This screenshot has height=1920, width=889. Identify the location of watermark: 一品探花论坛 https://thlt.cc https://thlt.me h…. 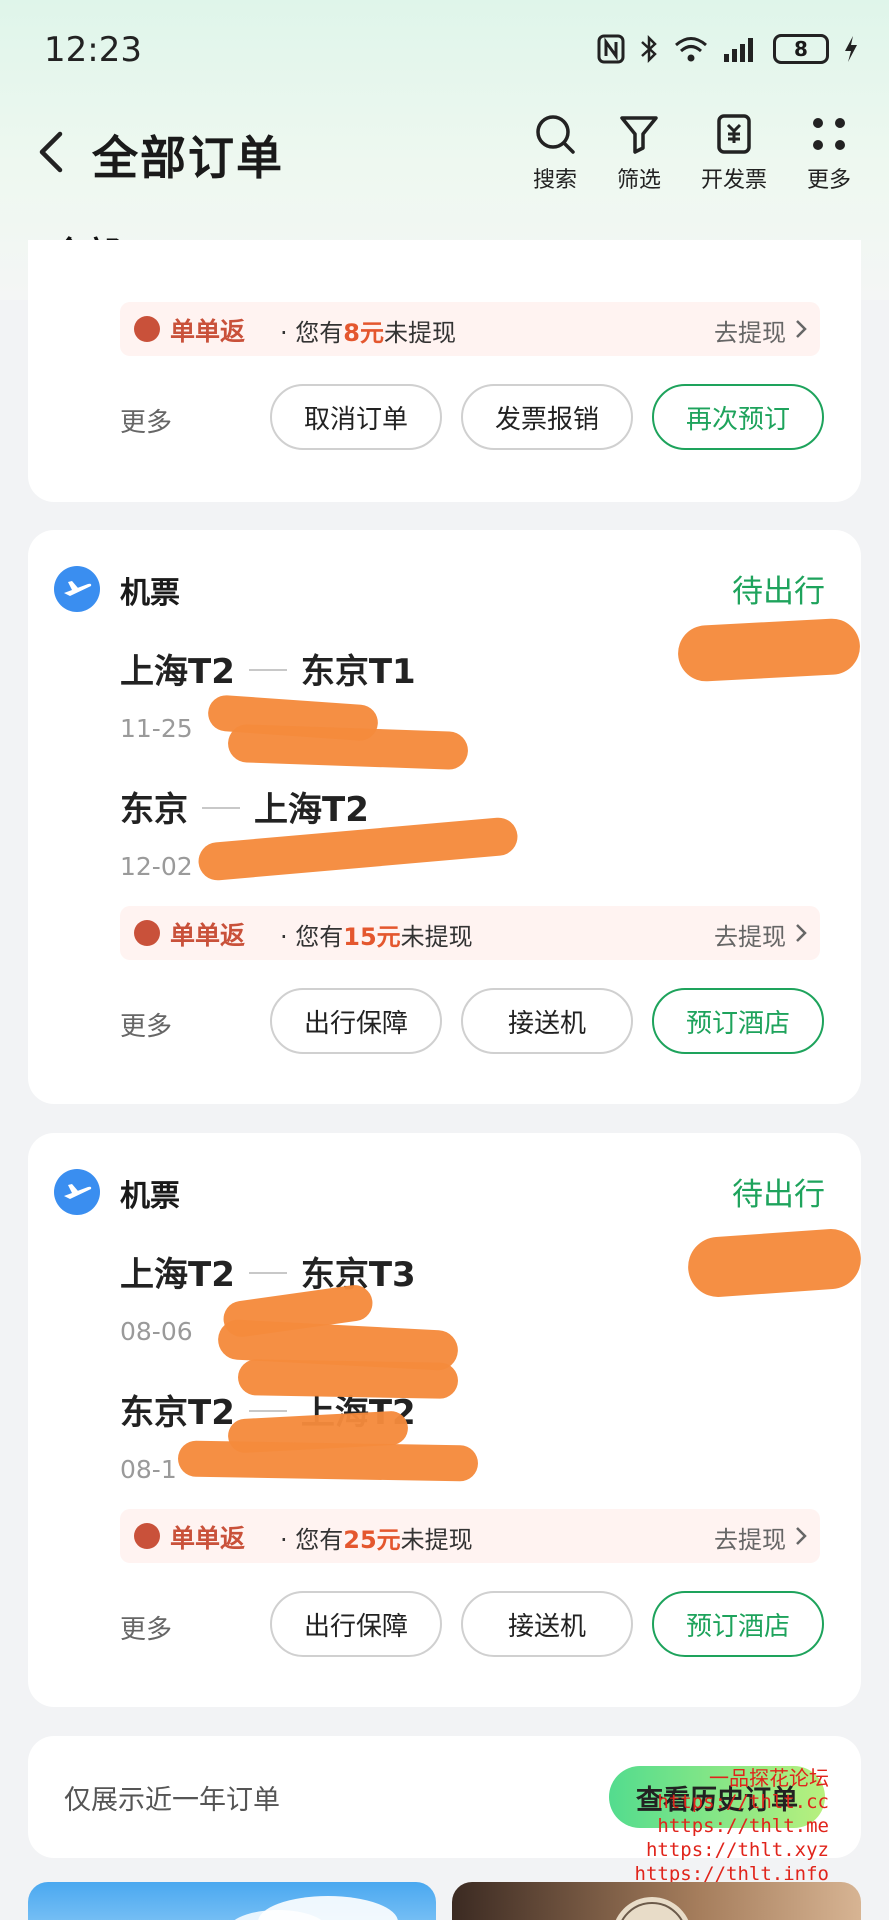
(732, 1826).